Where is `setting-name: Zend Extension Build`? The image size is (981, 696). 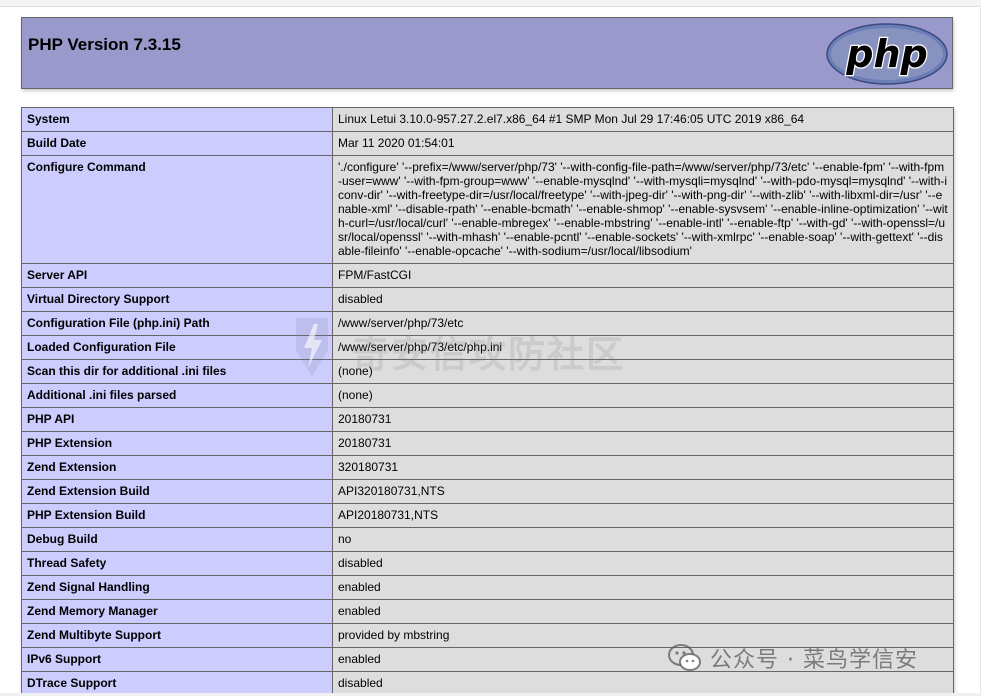
setting-name: Zend Extension Build is located at coordinates (177, 491).